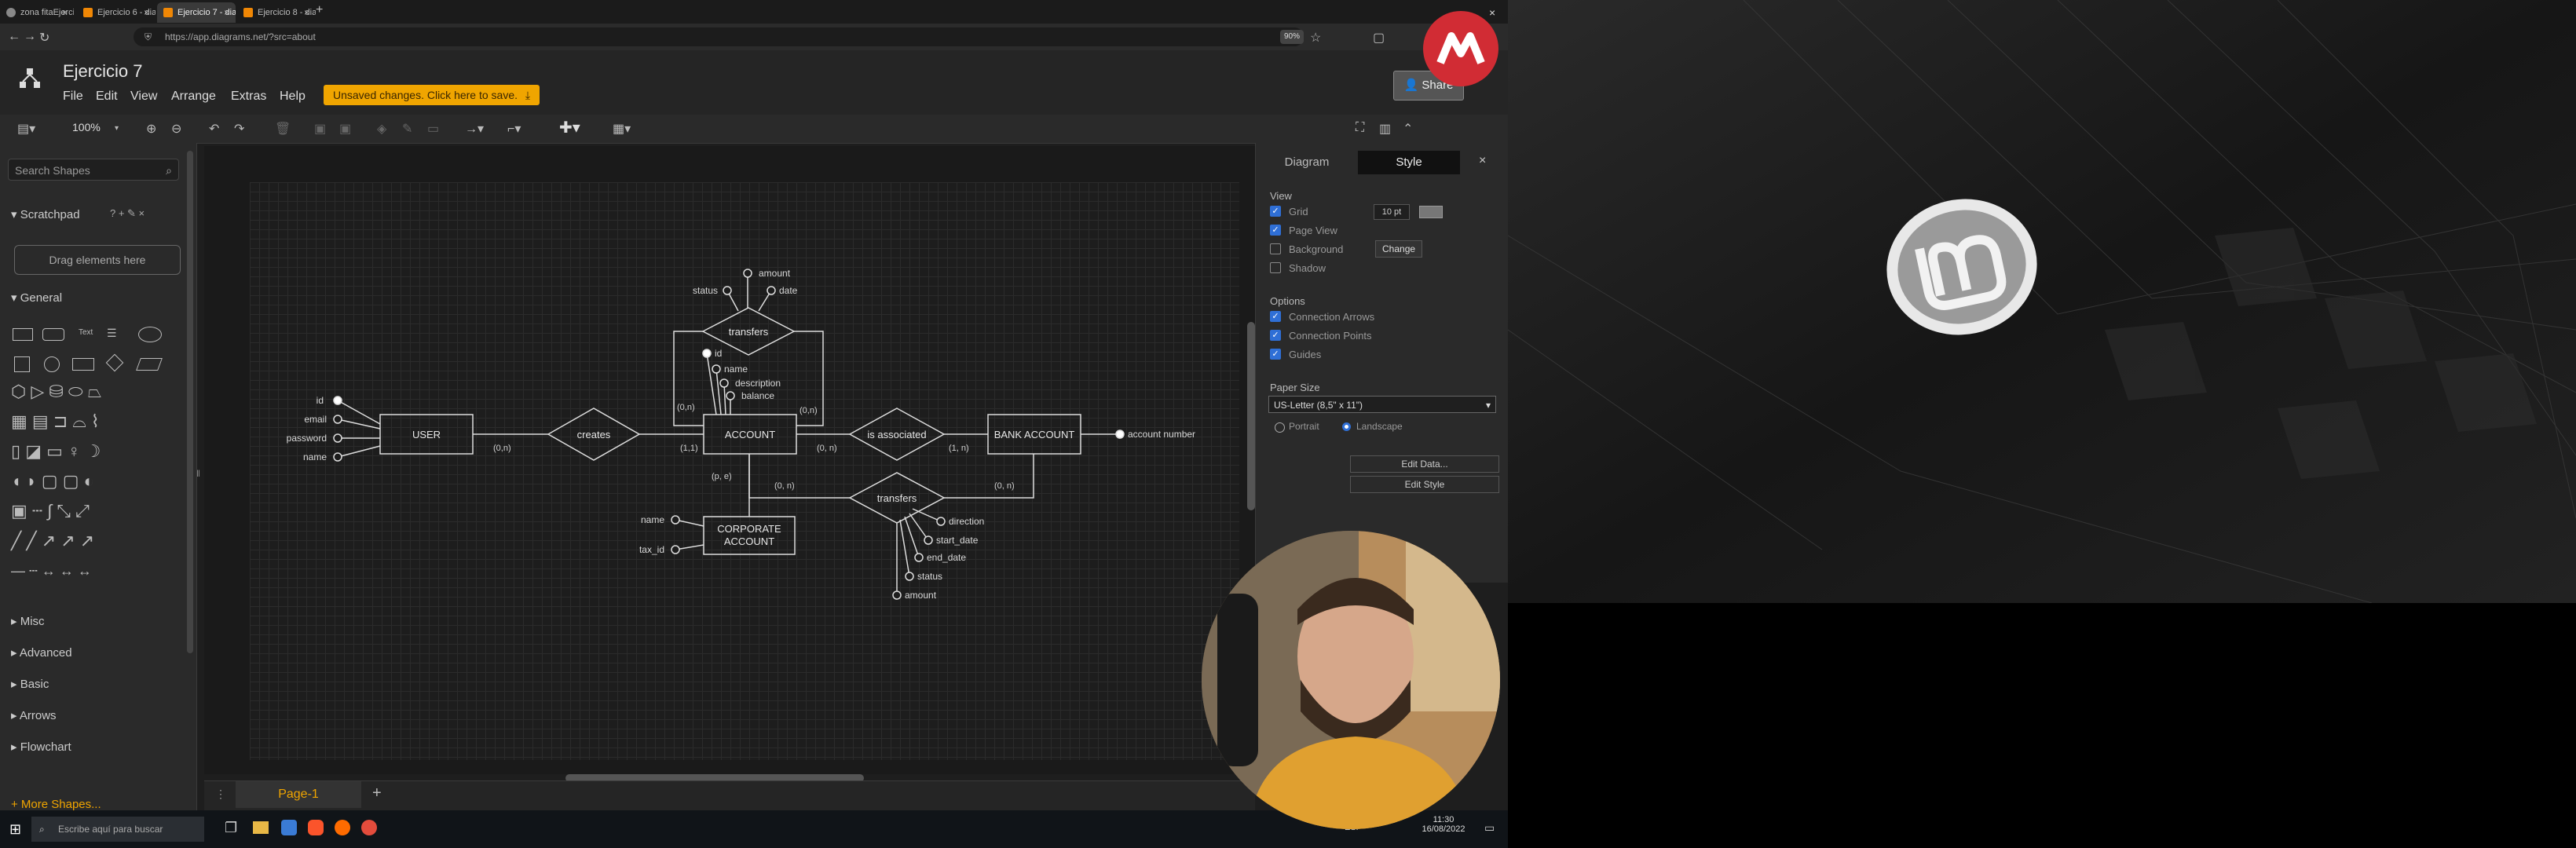  Describe the element at coordinates (261, 827) in the screenshot. I see `file-explorer-icon` at that location.